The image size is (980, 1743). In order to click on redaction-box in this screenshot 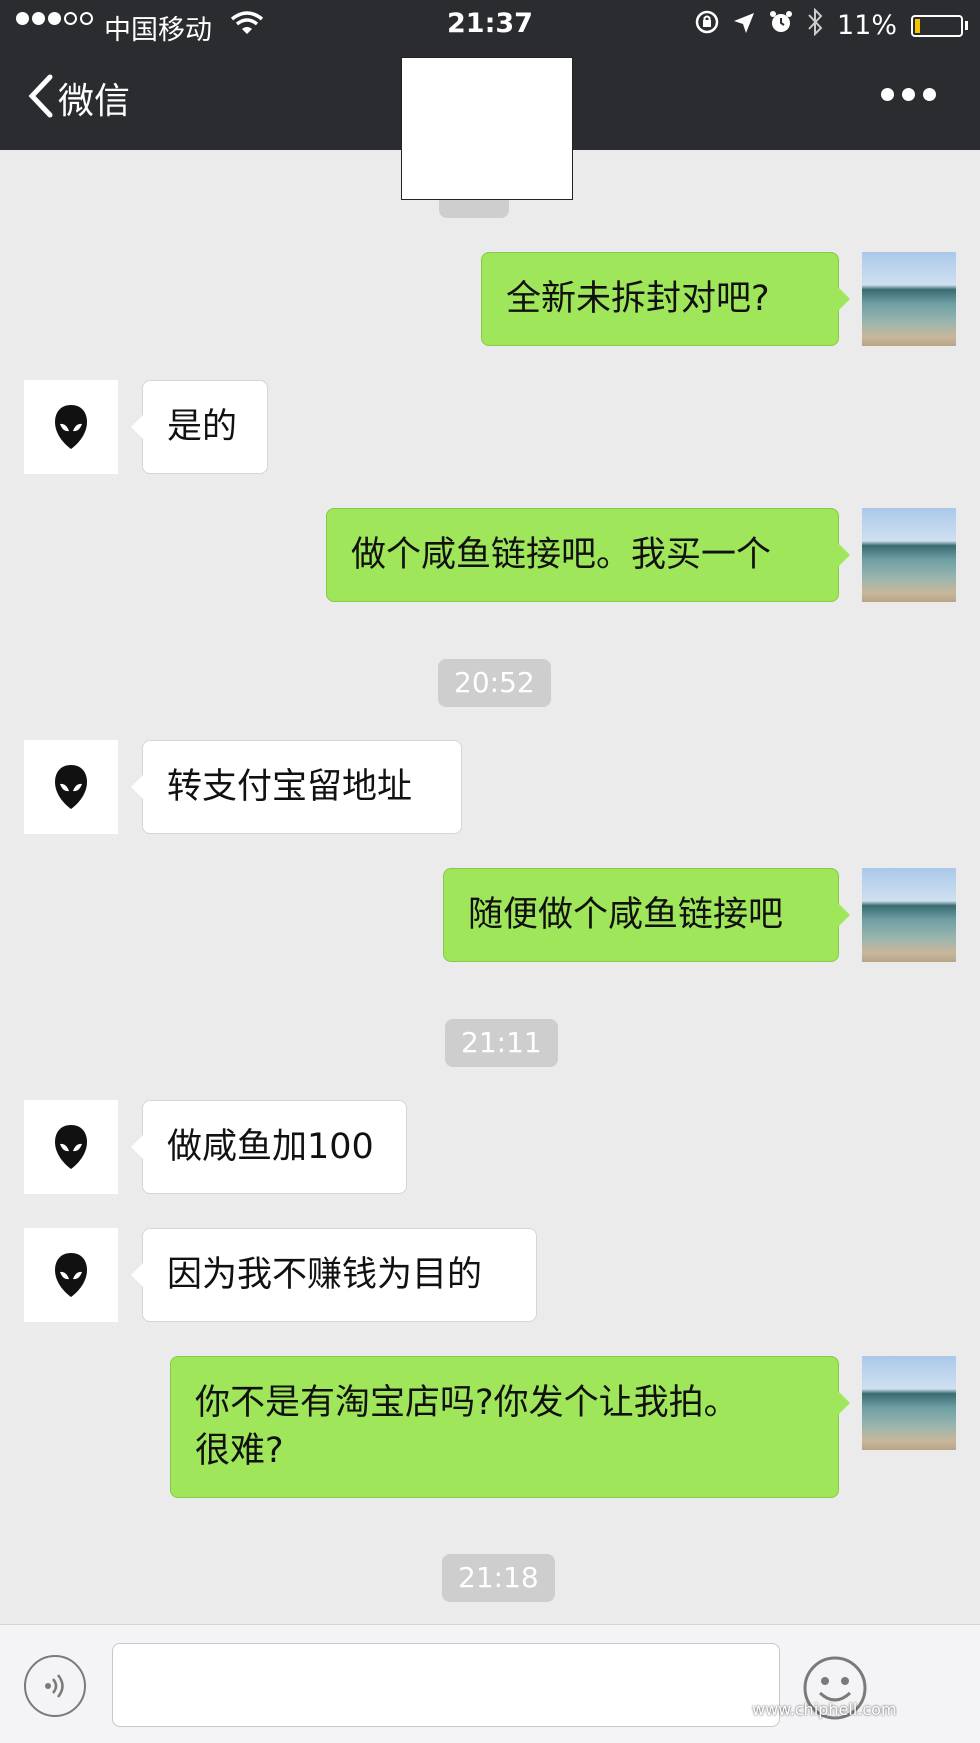, I will do `click(487, 128)`.